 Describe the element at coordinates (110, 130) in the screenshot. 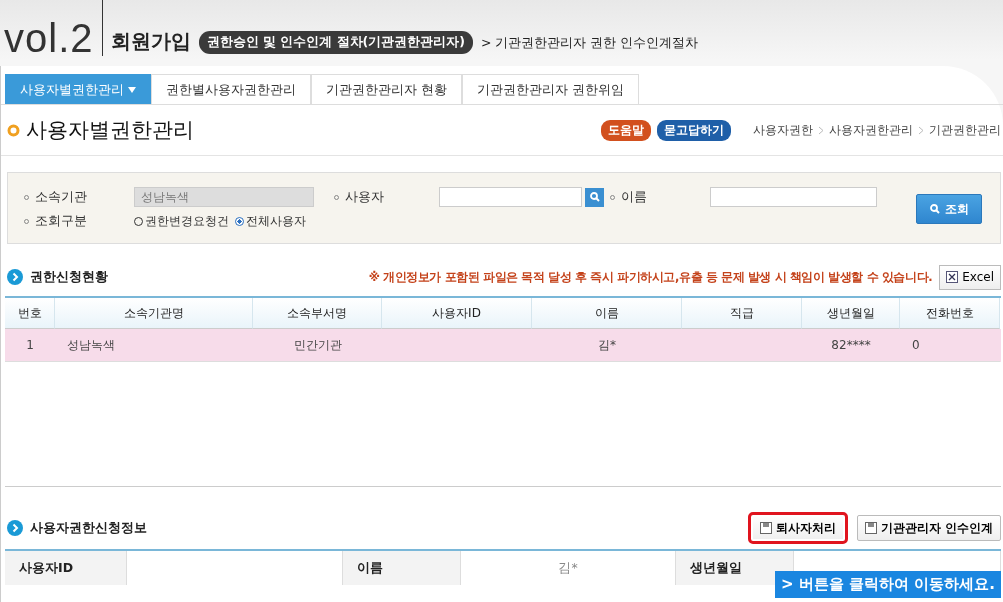

I see `page-title: 사용자별권한관리` at that location.